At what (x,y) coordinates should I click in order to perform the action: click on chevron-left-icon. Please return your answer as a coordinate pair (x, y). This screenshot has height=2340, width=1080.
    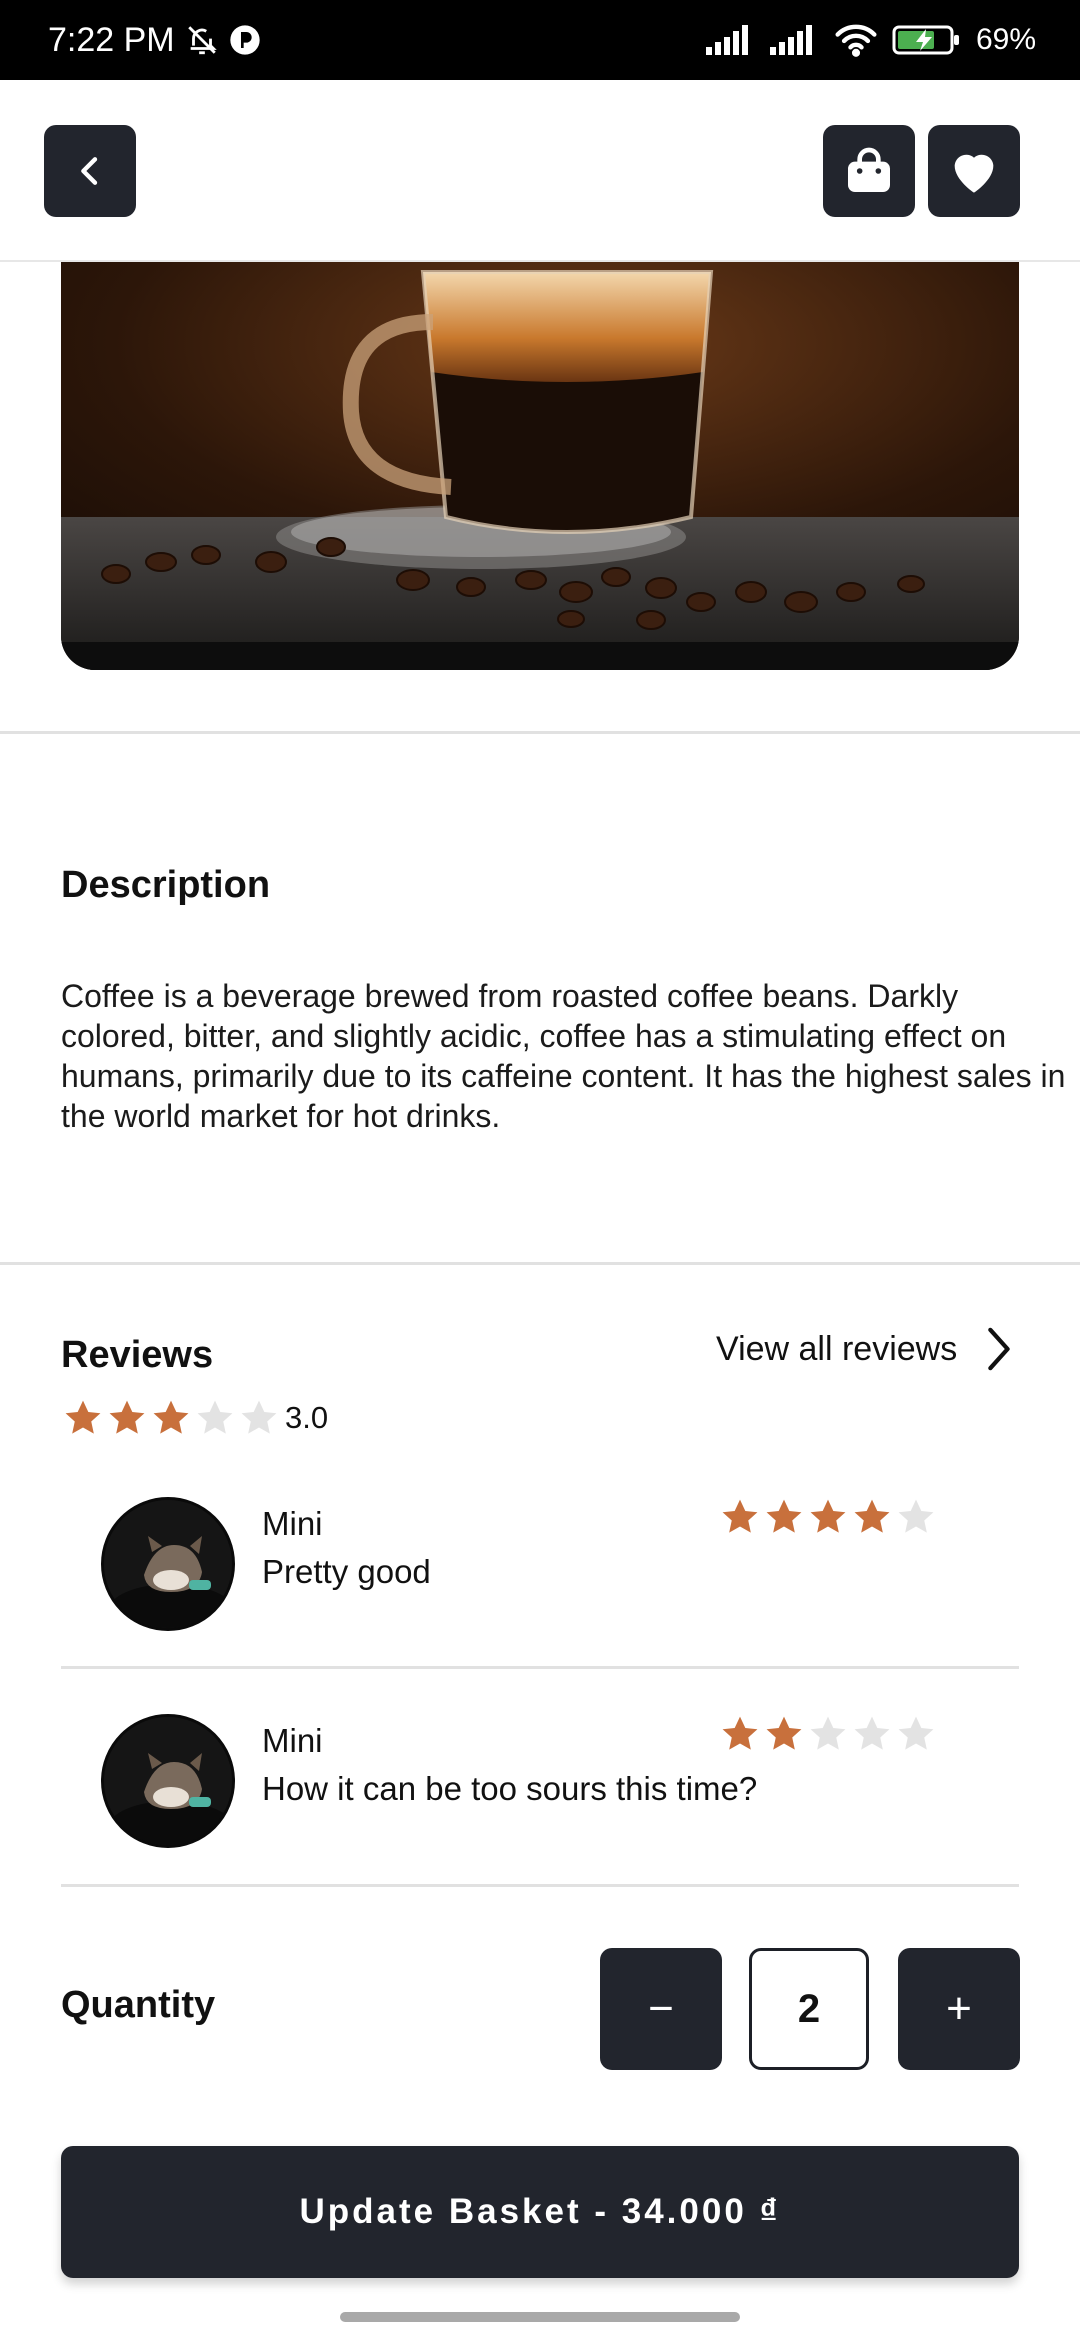
    Looking at the image, I should click on (89, 171).